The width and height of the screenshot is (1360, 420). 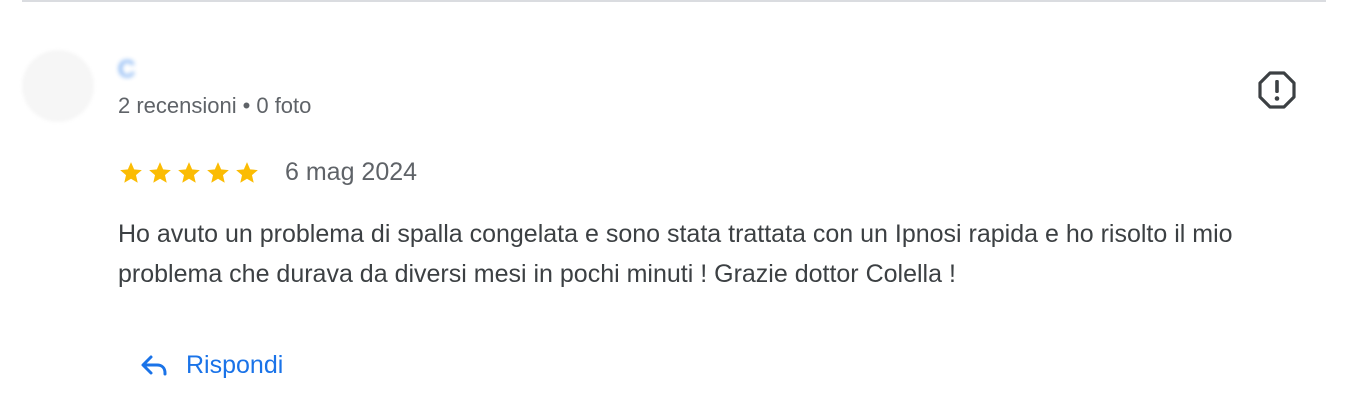 I want to click on reviews-count: 2 recensioni, so click(x=177, y=105).